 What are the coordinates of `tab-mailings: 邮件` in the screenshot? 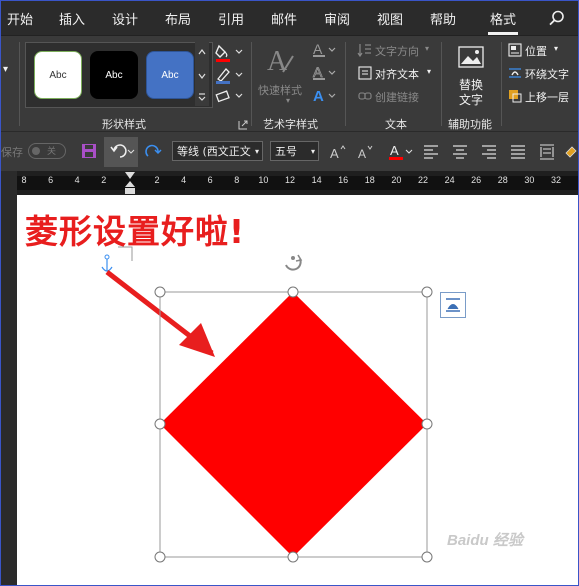 It's located at (284, 18).